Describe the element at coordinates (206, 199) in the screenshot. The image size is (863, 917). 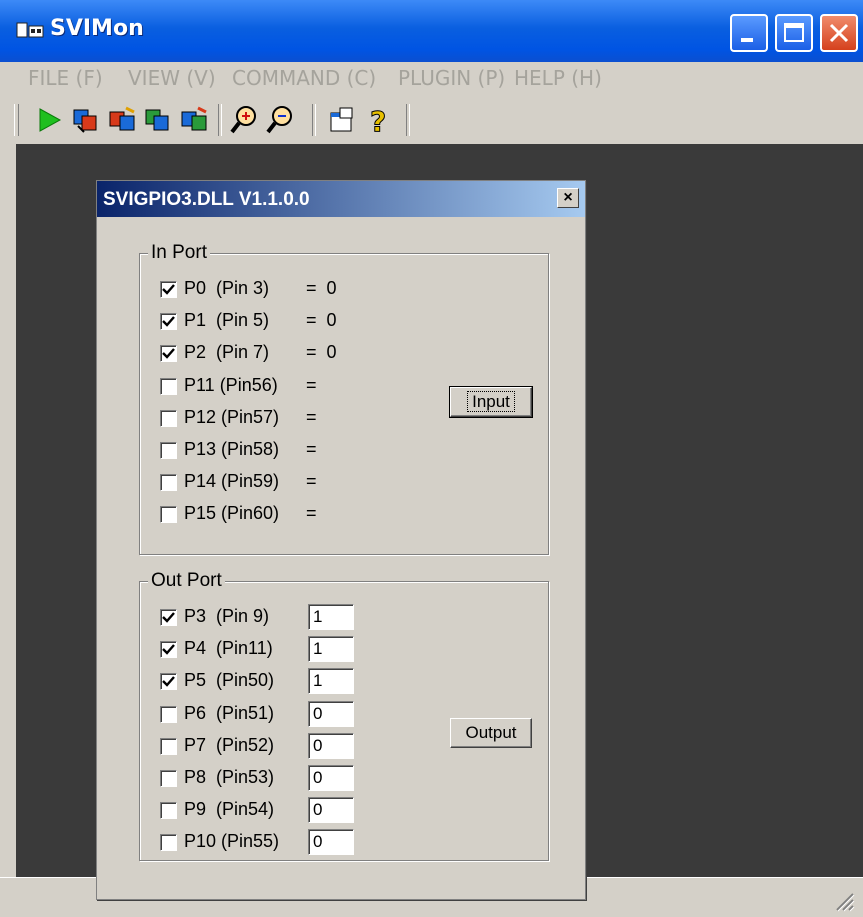
I see `dialog-title: SVIGPIO3.DLL V1.1.0.0` at that location.